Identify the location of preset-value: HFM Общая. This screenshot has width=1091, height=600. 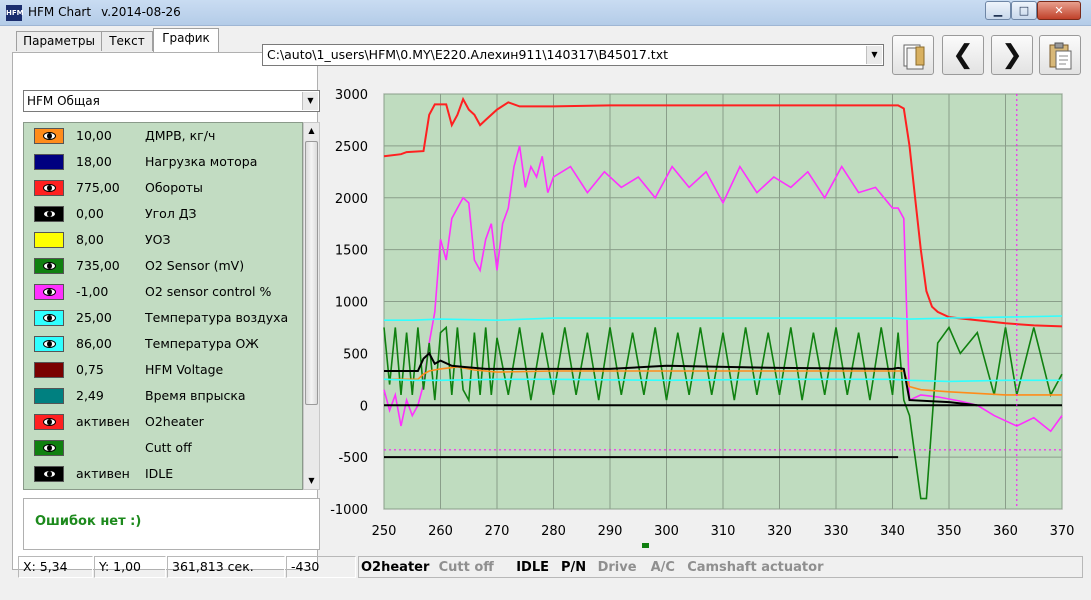
(63, 101).